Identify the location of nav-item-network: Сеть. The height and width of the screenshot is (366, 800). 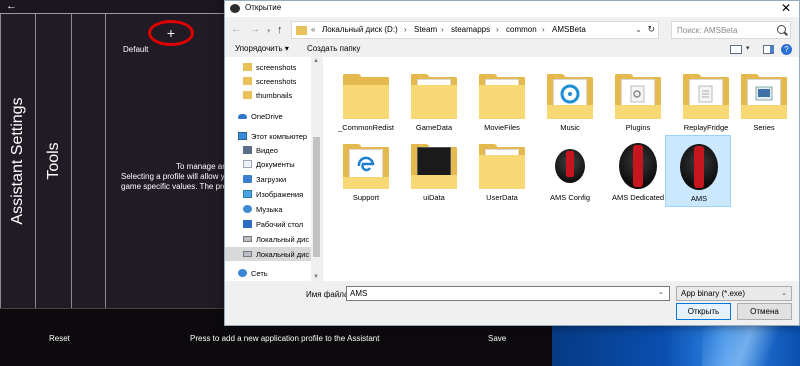
(268, 273).